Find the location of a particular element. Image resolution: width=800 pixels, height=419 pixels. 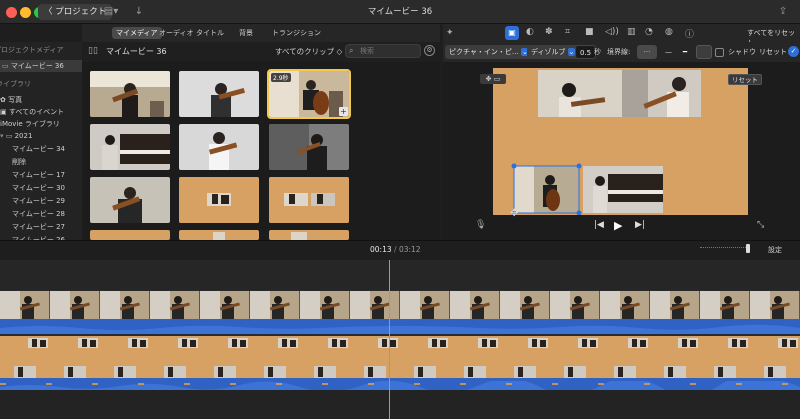

zoom-slider-knob is located at coordinates (748, 248).